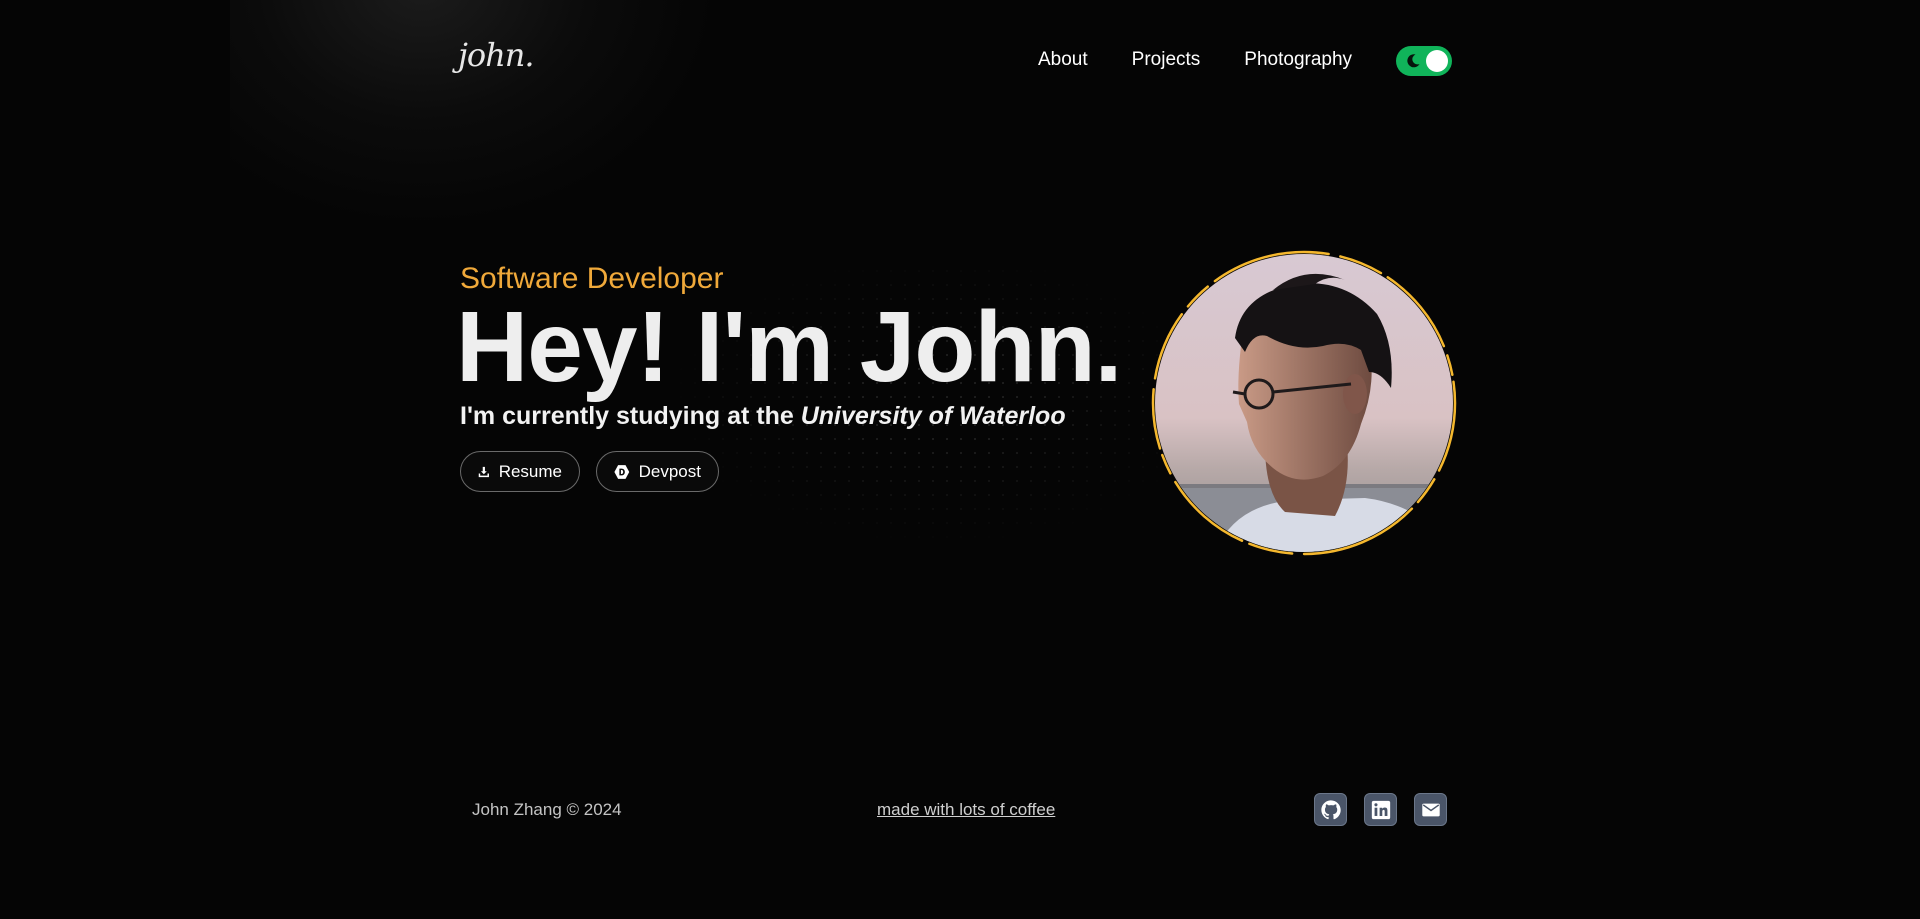 The image size is (1920, 919). Describe the element at coordinates (933, 416) in the screenshot. I see `university-name: University of Waterloo` at that location.